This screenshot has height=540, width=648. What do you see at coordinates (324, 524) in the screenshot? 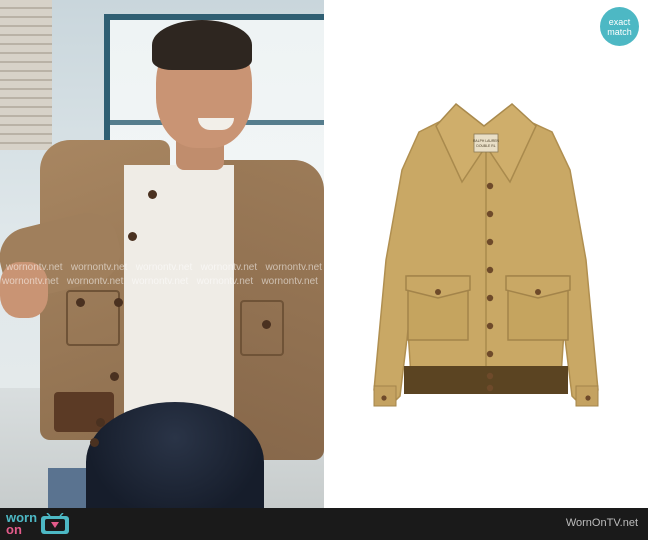
I see `footer-bar: worn on WornOnTV.net` at bounding box center [324, 524].